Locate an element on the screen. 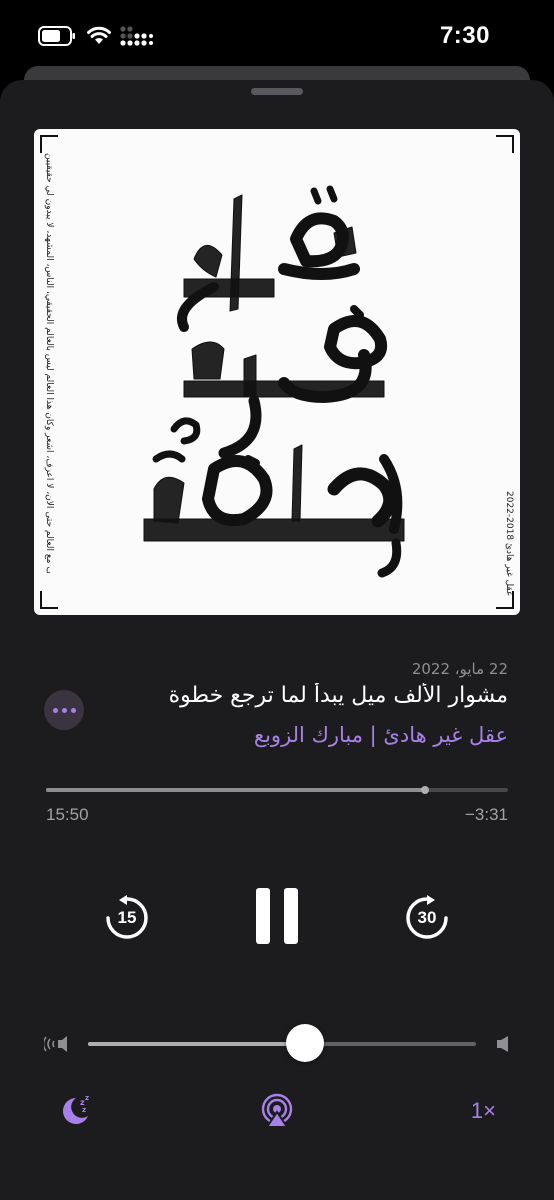  sleep-timer-icon: z z z is located at coordinates (77, 1109).